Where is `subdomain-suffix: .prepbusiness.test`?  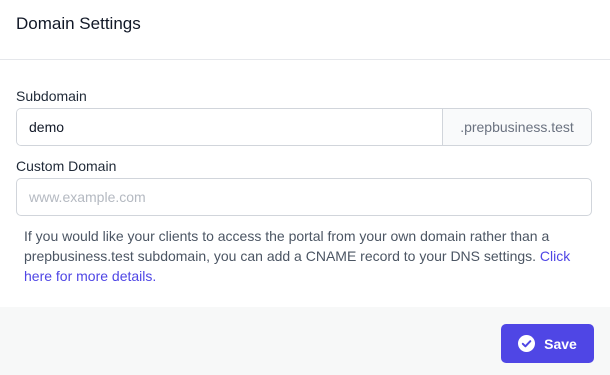
subdomain-suffix: .prepbusiness.test is located at coordinates (516, 127).